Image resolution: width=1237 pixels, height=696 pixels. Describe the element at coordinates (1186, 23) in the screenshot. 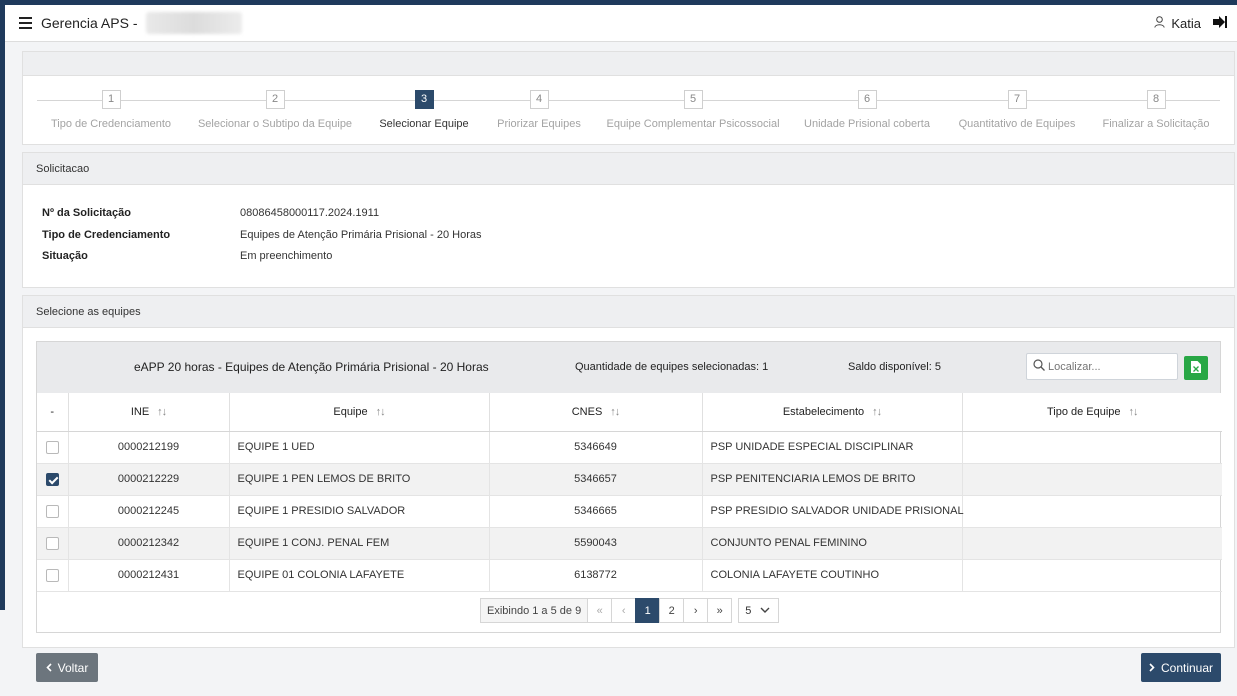

I see `user-name: Katia` at that location.